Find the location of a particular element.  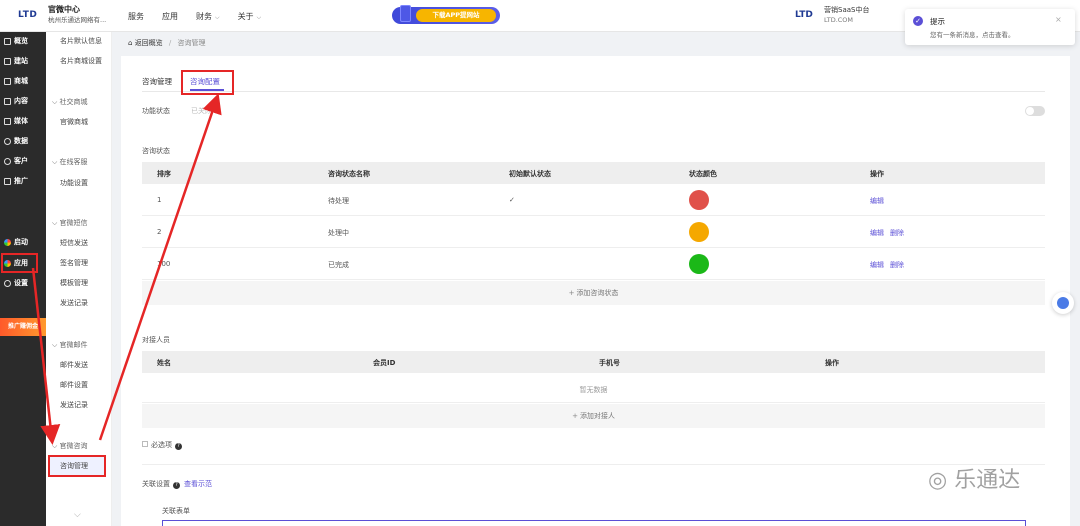

plus-icon: + is located at coordinates (571, 293).